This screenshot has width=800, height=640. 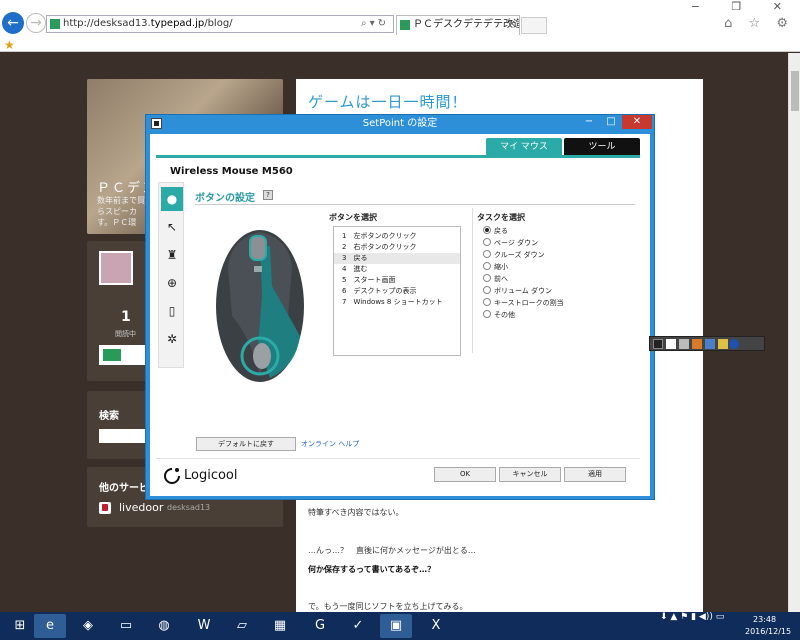 What do you see at coordinates (602, 147) in the screenshot?
I see `tab-tools: ツール` at bounding box center [602, 147].